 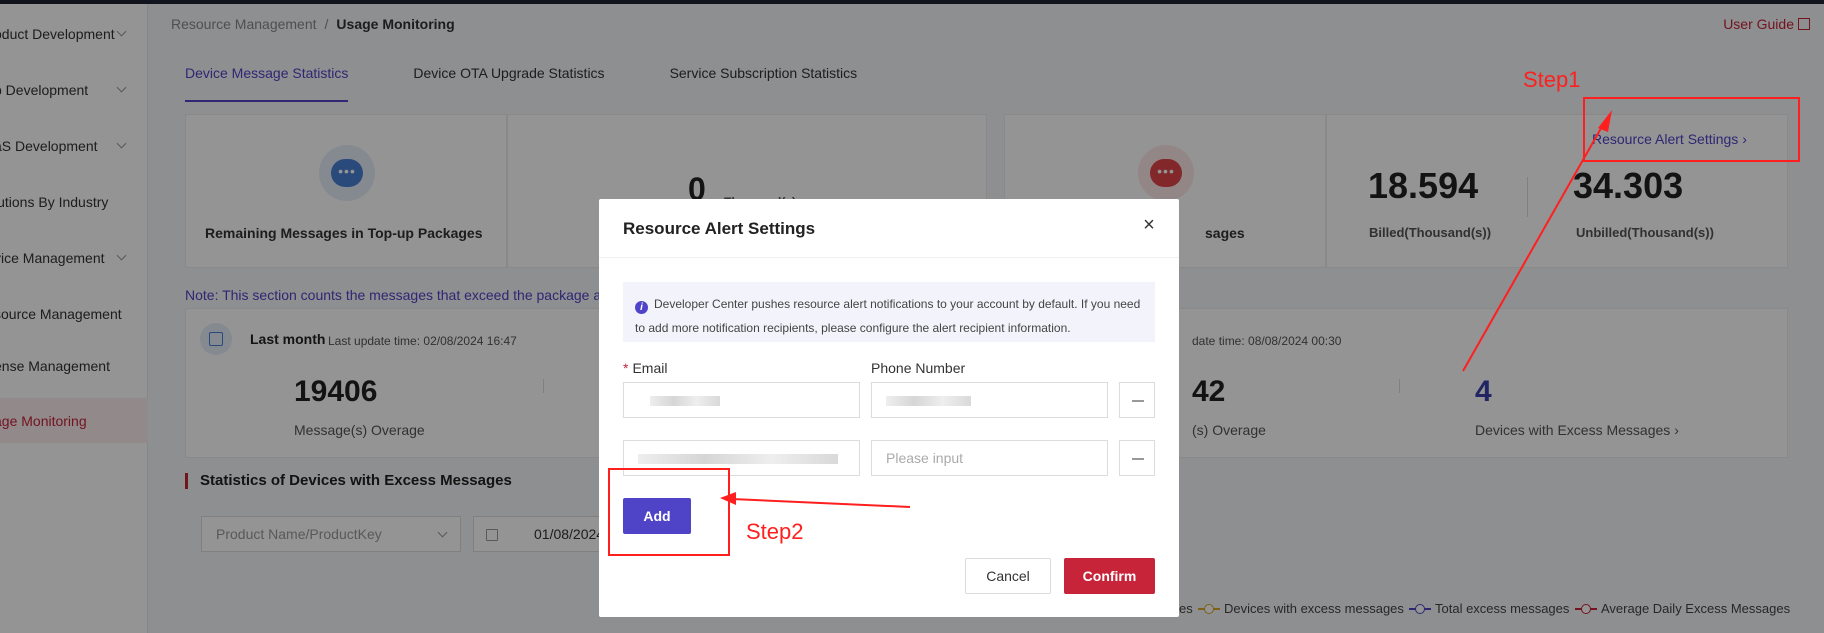 I want to click on phone-placeholder: Please input, so click(x=925, y=458).